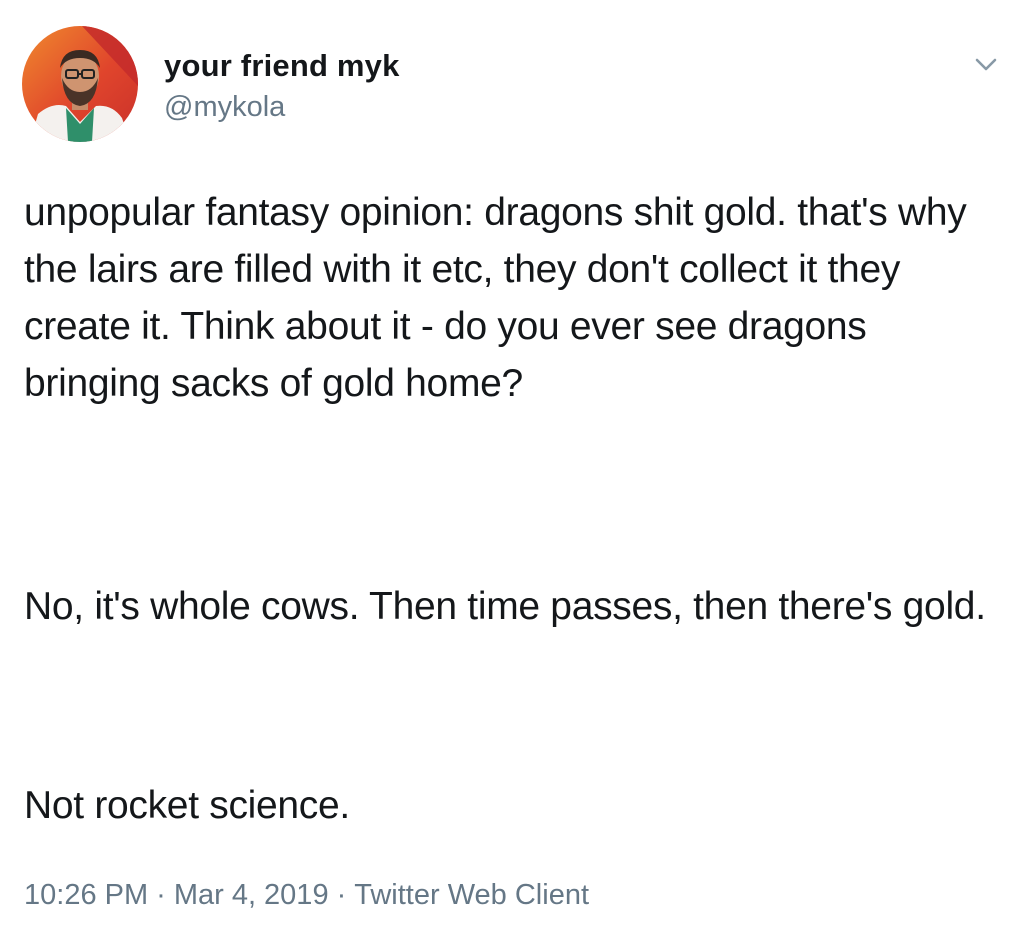 The height and width of the screenshot is (941, 1024). I want to click on tweet-time: 10:26 PM, so click(86, 895).